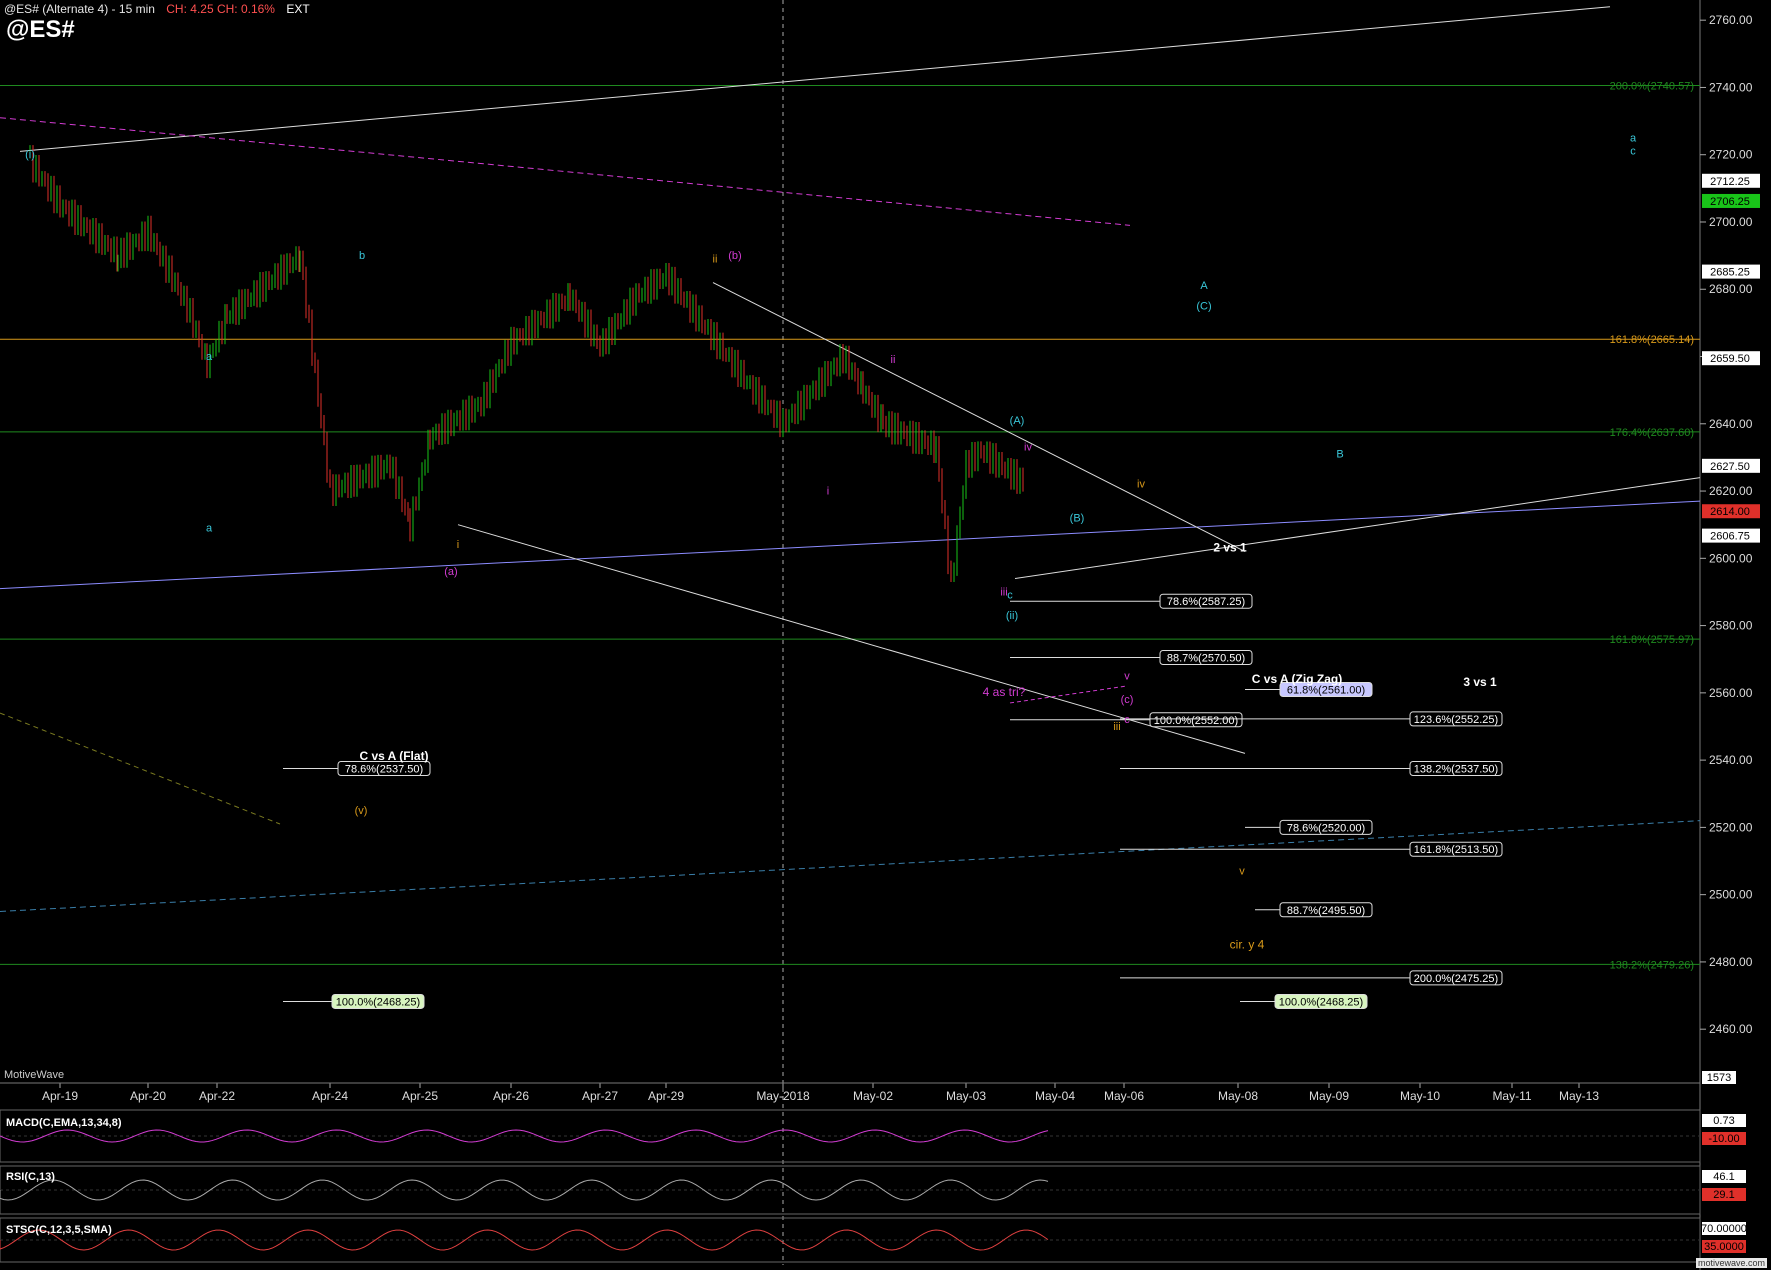  I want to click on fib-target-label: 88.7%(2495.50), so click(1326, 911).